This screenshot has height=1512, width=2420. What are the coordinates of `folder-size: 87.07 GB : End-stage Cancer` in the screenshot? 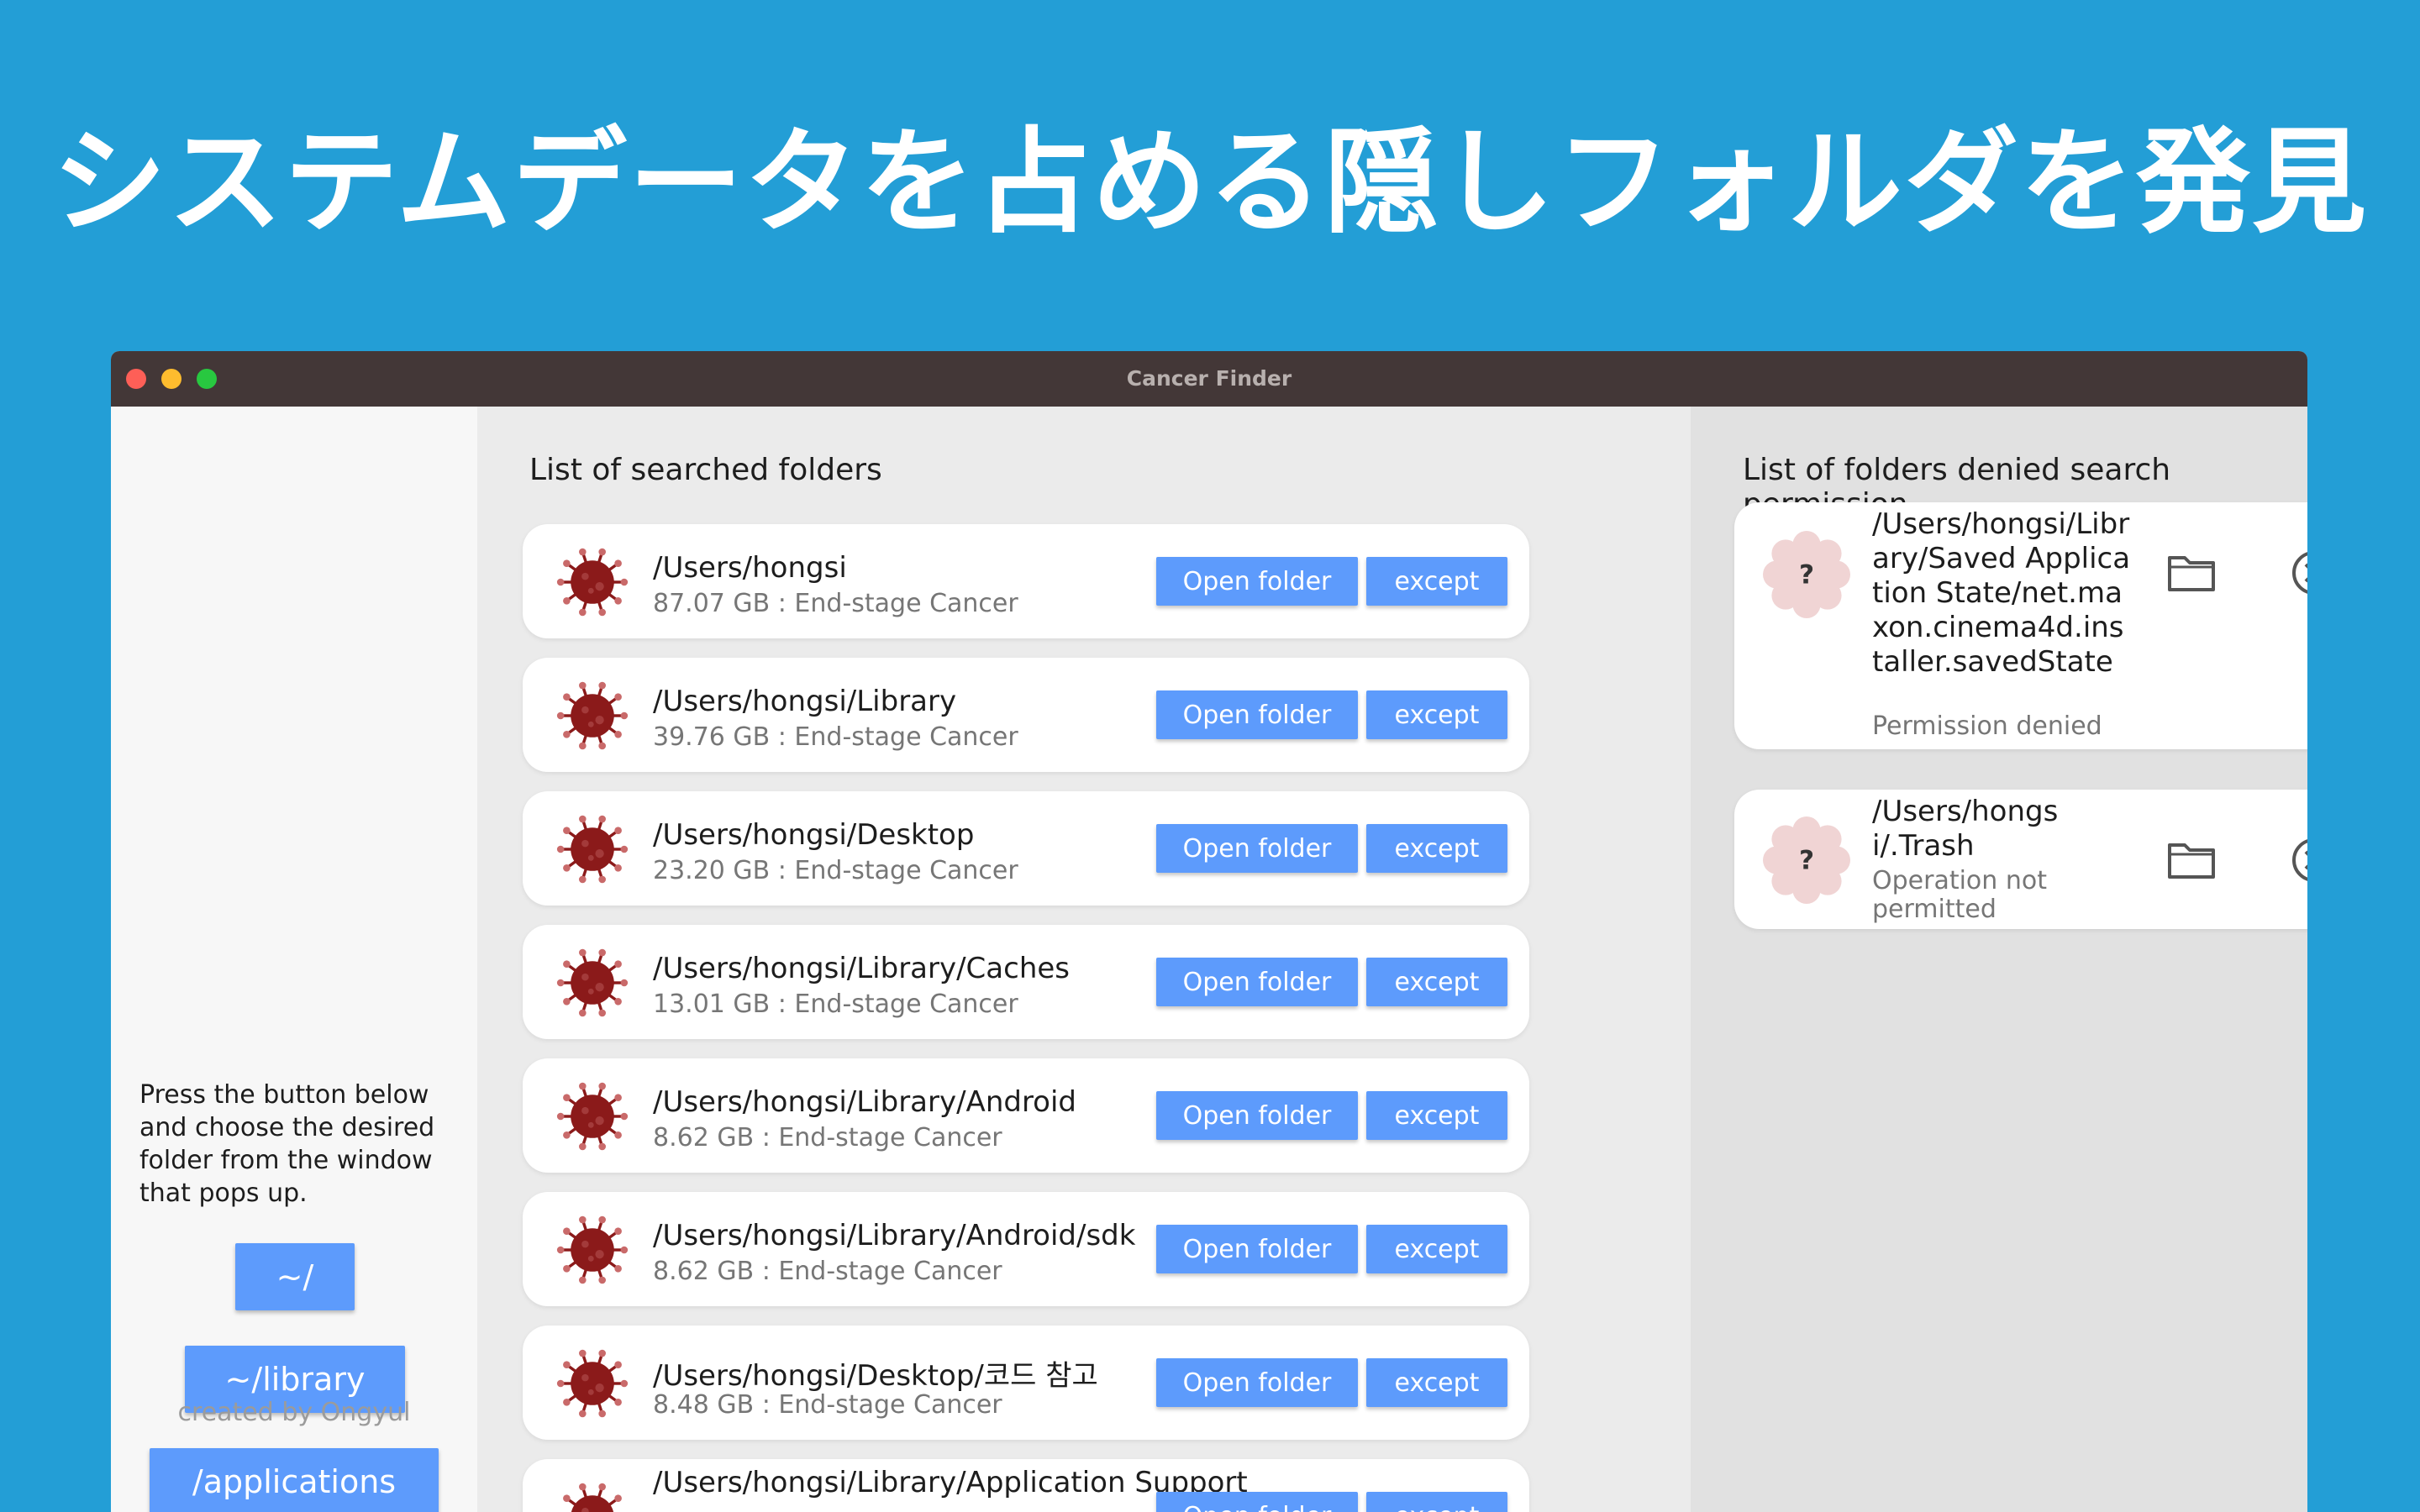 It's located at (835, 603).